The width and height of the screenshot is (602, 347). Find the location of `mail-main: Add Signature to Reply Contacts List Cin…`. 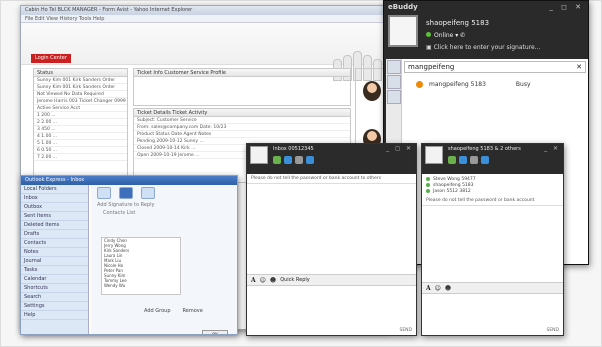

mail-main: Add Signature to Reply Contacts List Cin… is located at coordinates (164, 259).